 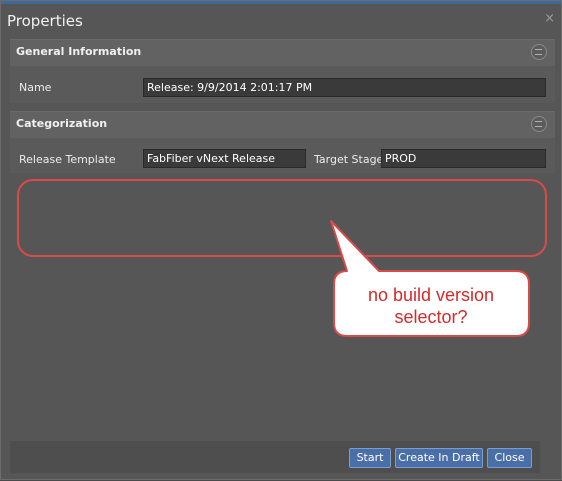 I want to click on close-button: Close, so click(x=509, y=458).